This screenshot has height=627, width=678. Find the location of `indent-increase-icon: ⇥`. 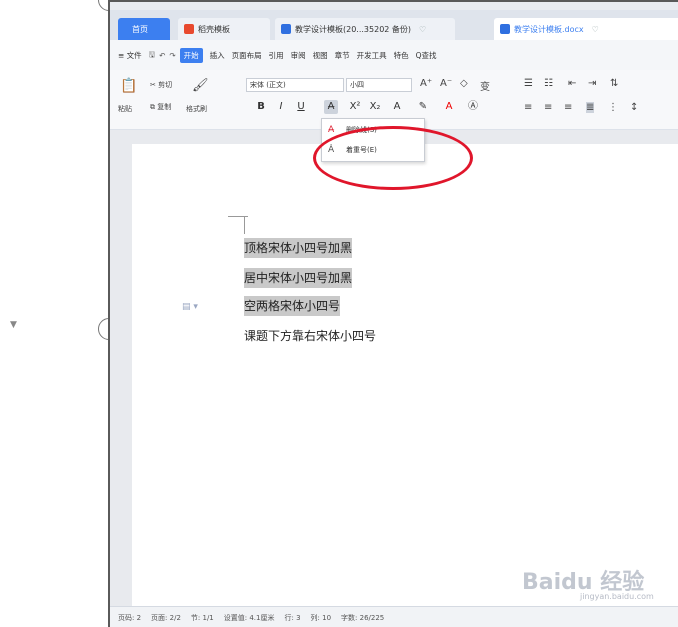

indent-increase-icon: ⇥ is located at coordinates (592, 83).